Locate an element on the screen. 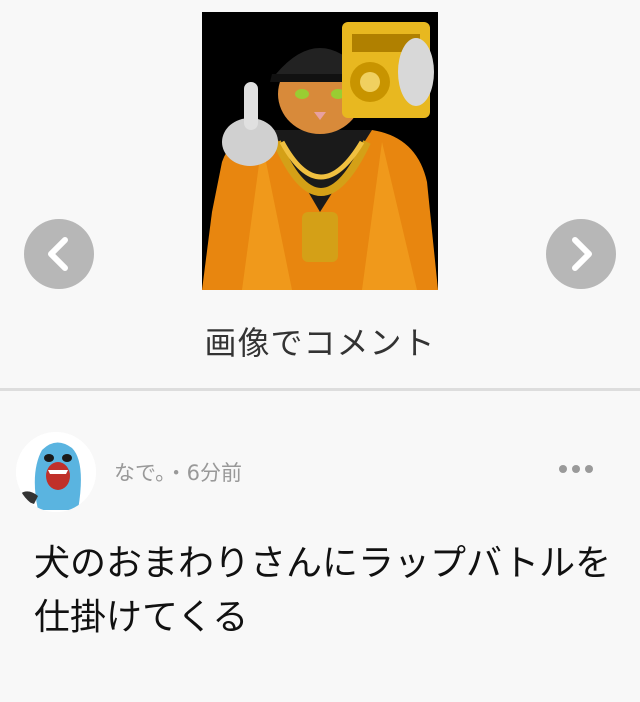 The image size is (640, 702). prev-image-button is located at coordinates (59, 254).